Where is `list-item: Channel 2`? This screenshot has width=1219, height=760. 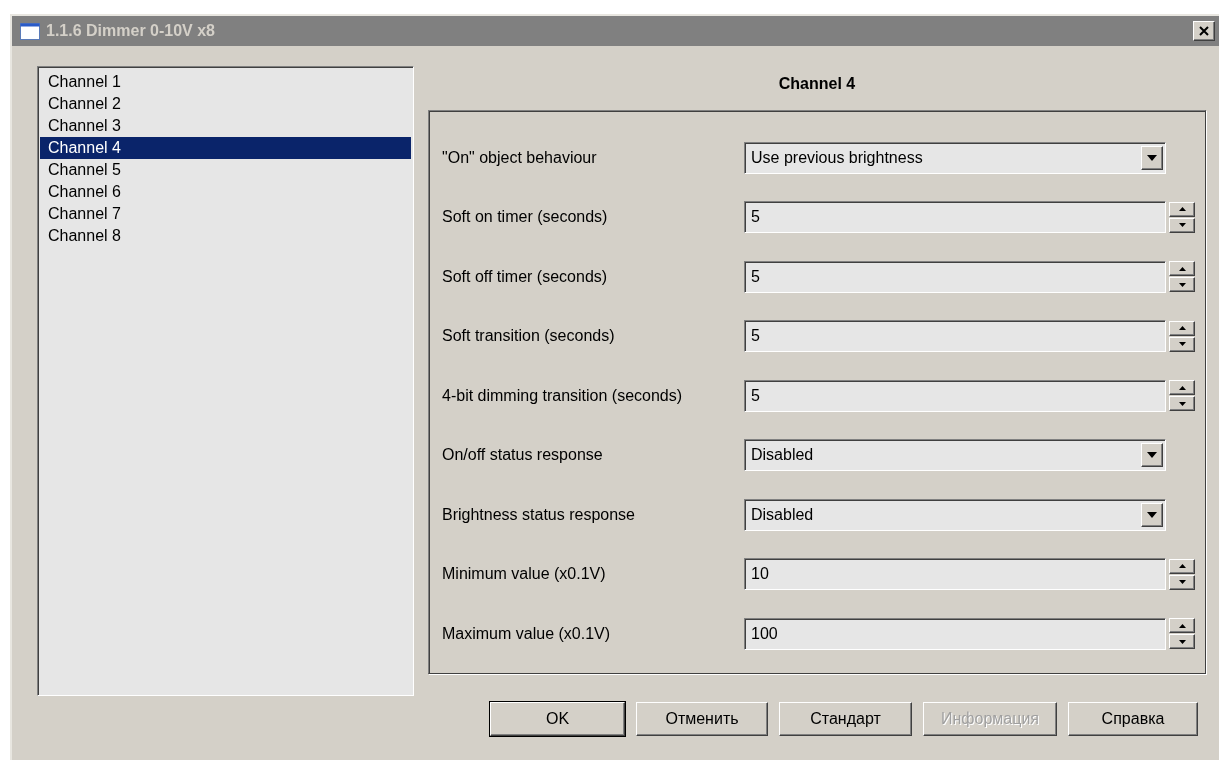
list-item: Channel 2 is located at coordinates (225, 104).